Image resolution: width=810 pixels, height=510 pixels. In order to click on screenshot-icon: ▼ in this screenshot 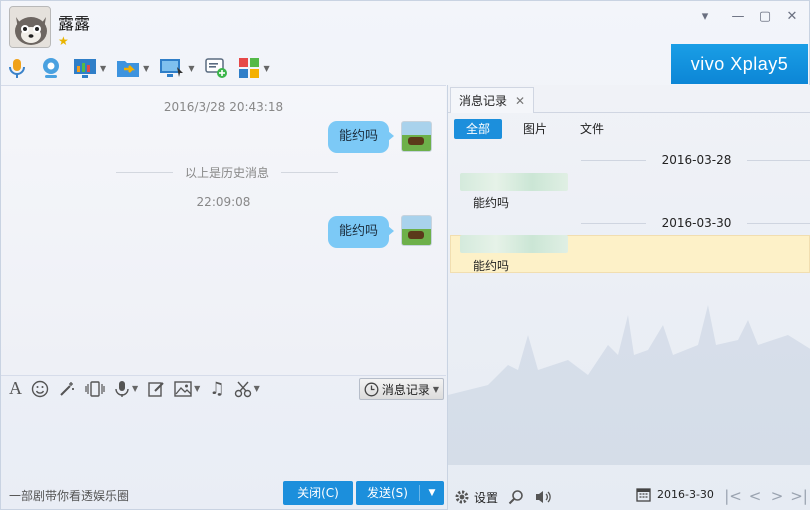, I will do `click(247, 389)`.